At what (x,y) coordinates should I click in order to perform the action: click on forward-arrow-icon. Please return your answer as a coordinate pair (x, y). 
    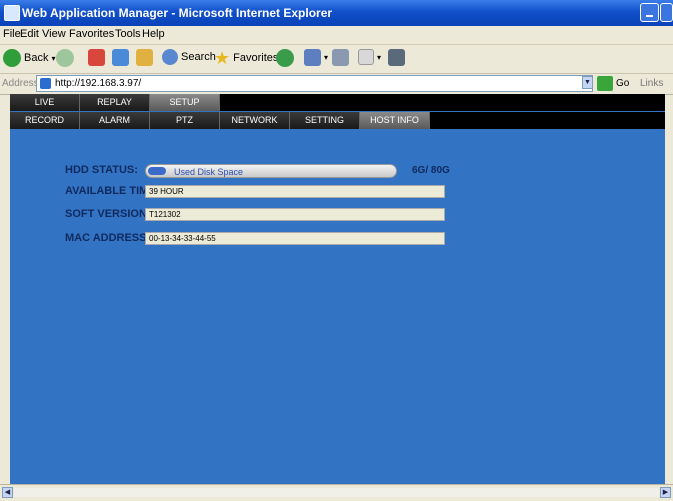
    Looking at the image, I should click on (65, 58).